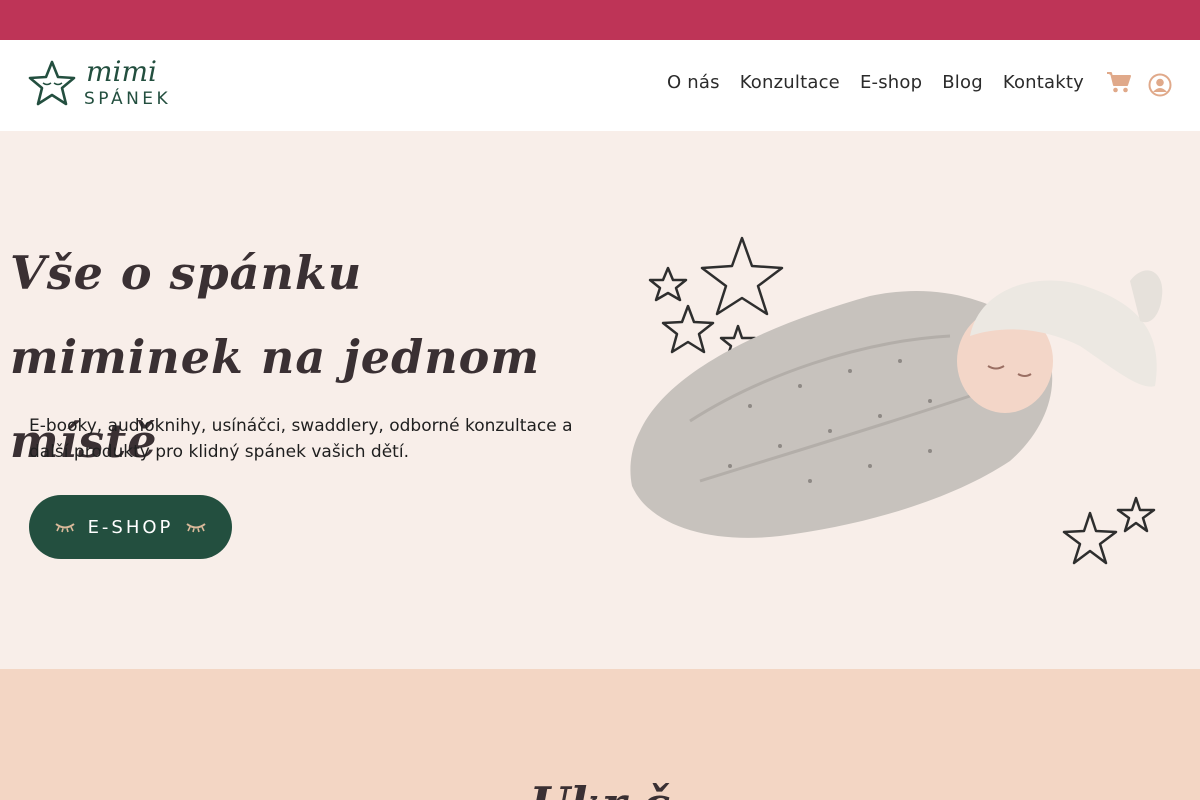  I want to click on site-logo: mimi SPÁNEK, so click(110, 83).